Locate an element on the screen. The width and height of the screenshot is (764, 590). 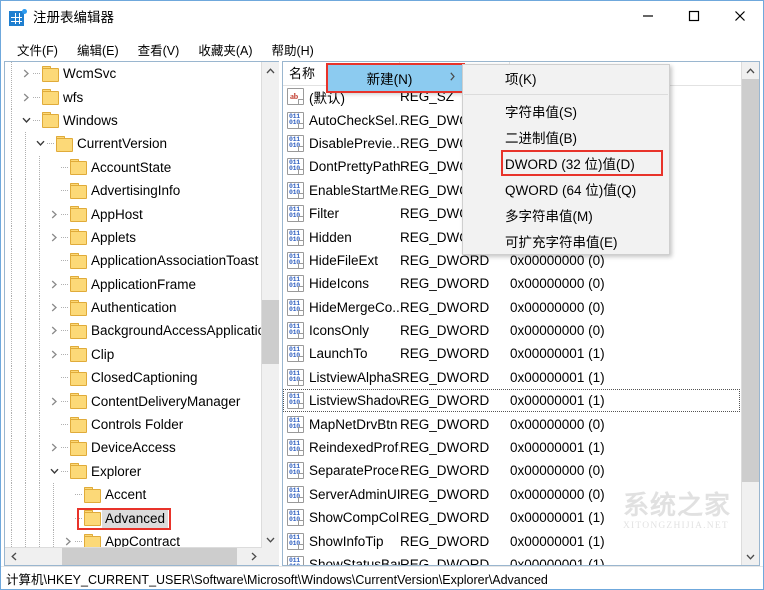
tree-item-accent: Accent is located at coordinates (133, 495).